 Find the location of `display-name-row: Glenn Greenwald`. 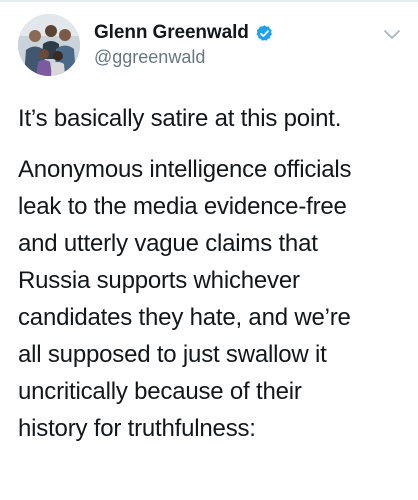

display-name-row: Glenn Greenwald is located at coordinates (184, 33).